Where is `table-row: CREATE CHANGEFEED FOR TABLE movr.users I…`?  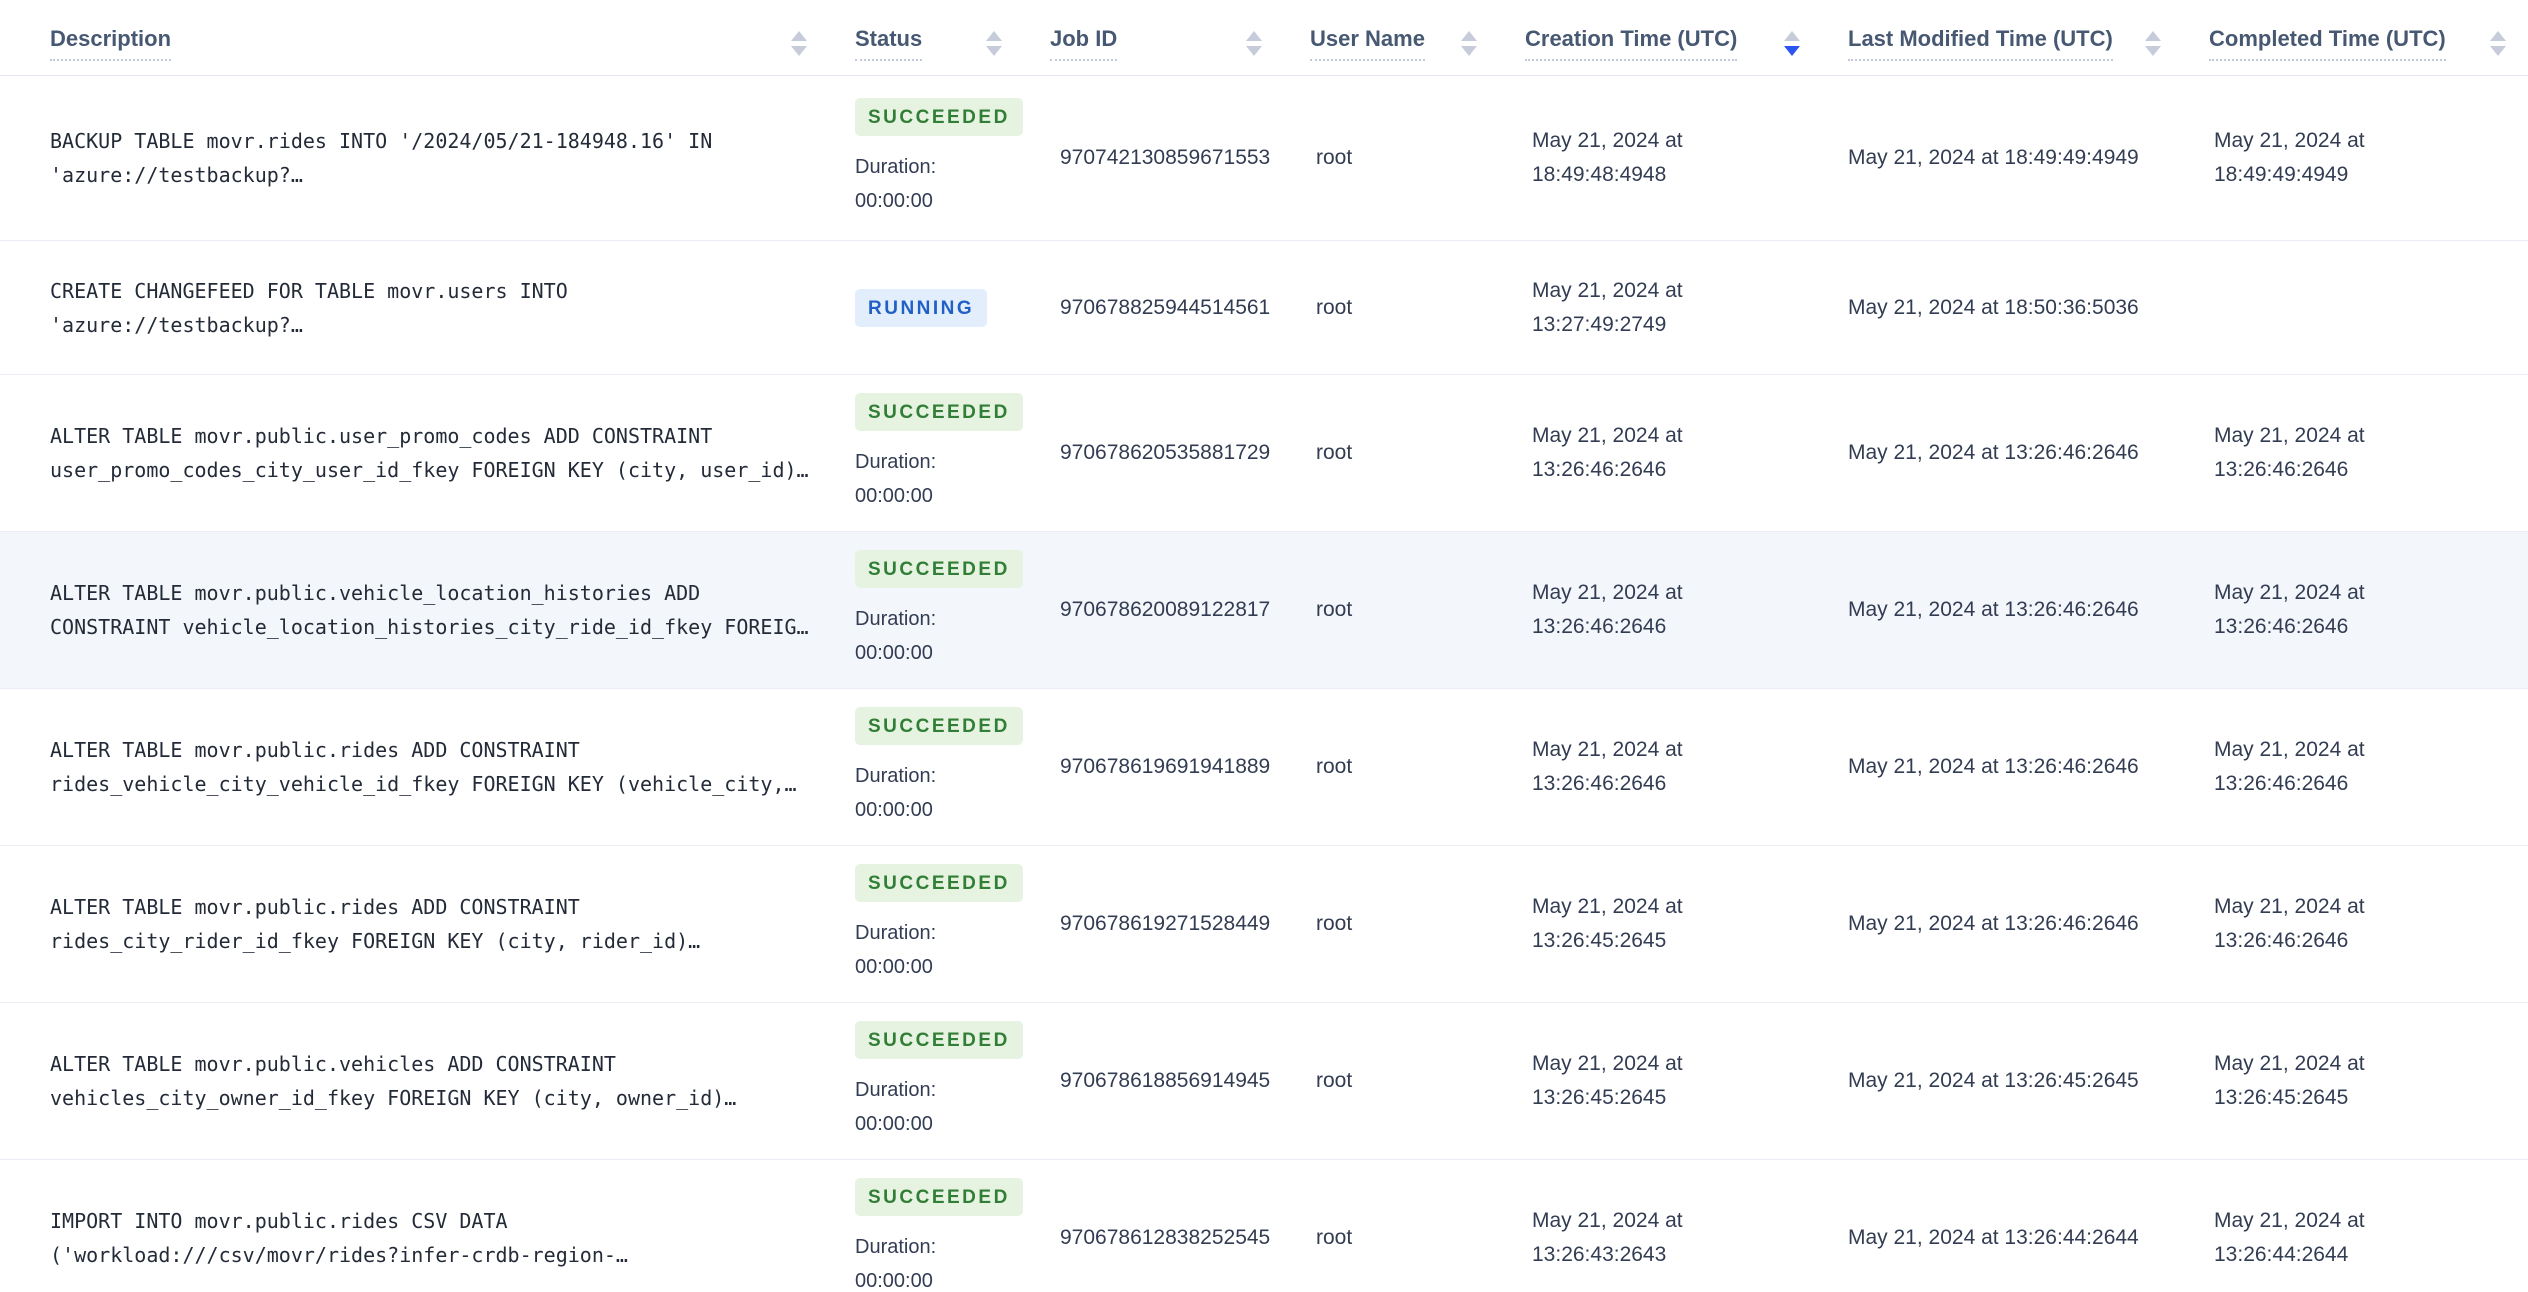 table-row: CREATE CHANGEFEED FOR TABLE movr.users I… is located at coordinates (1264, 308).